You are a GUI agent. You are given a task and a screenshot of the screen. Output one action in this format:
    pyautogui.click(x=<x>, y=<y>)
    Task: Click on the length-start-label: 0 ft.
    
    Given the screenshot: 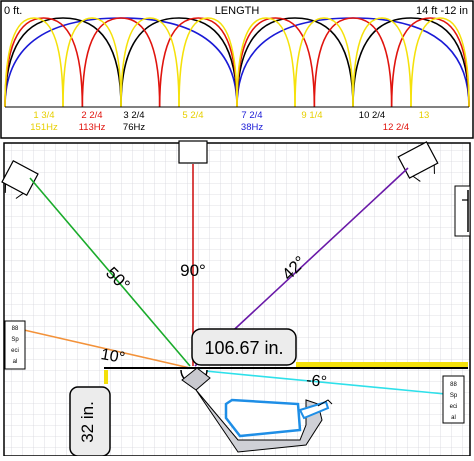 What is the action you would take?
    pyautogui.click(x=13, y=11)
    